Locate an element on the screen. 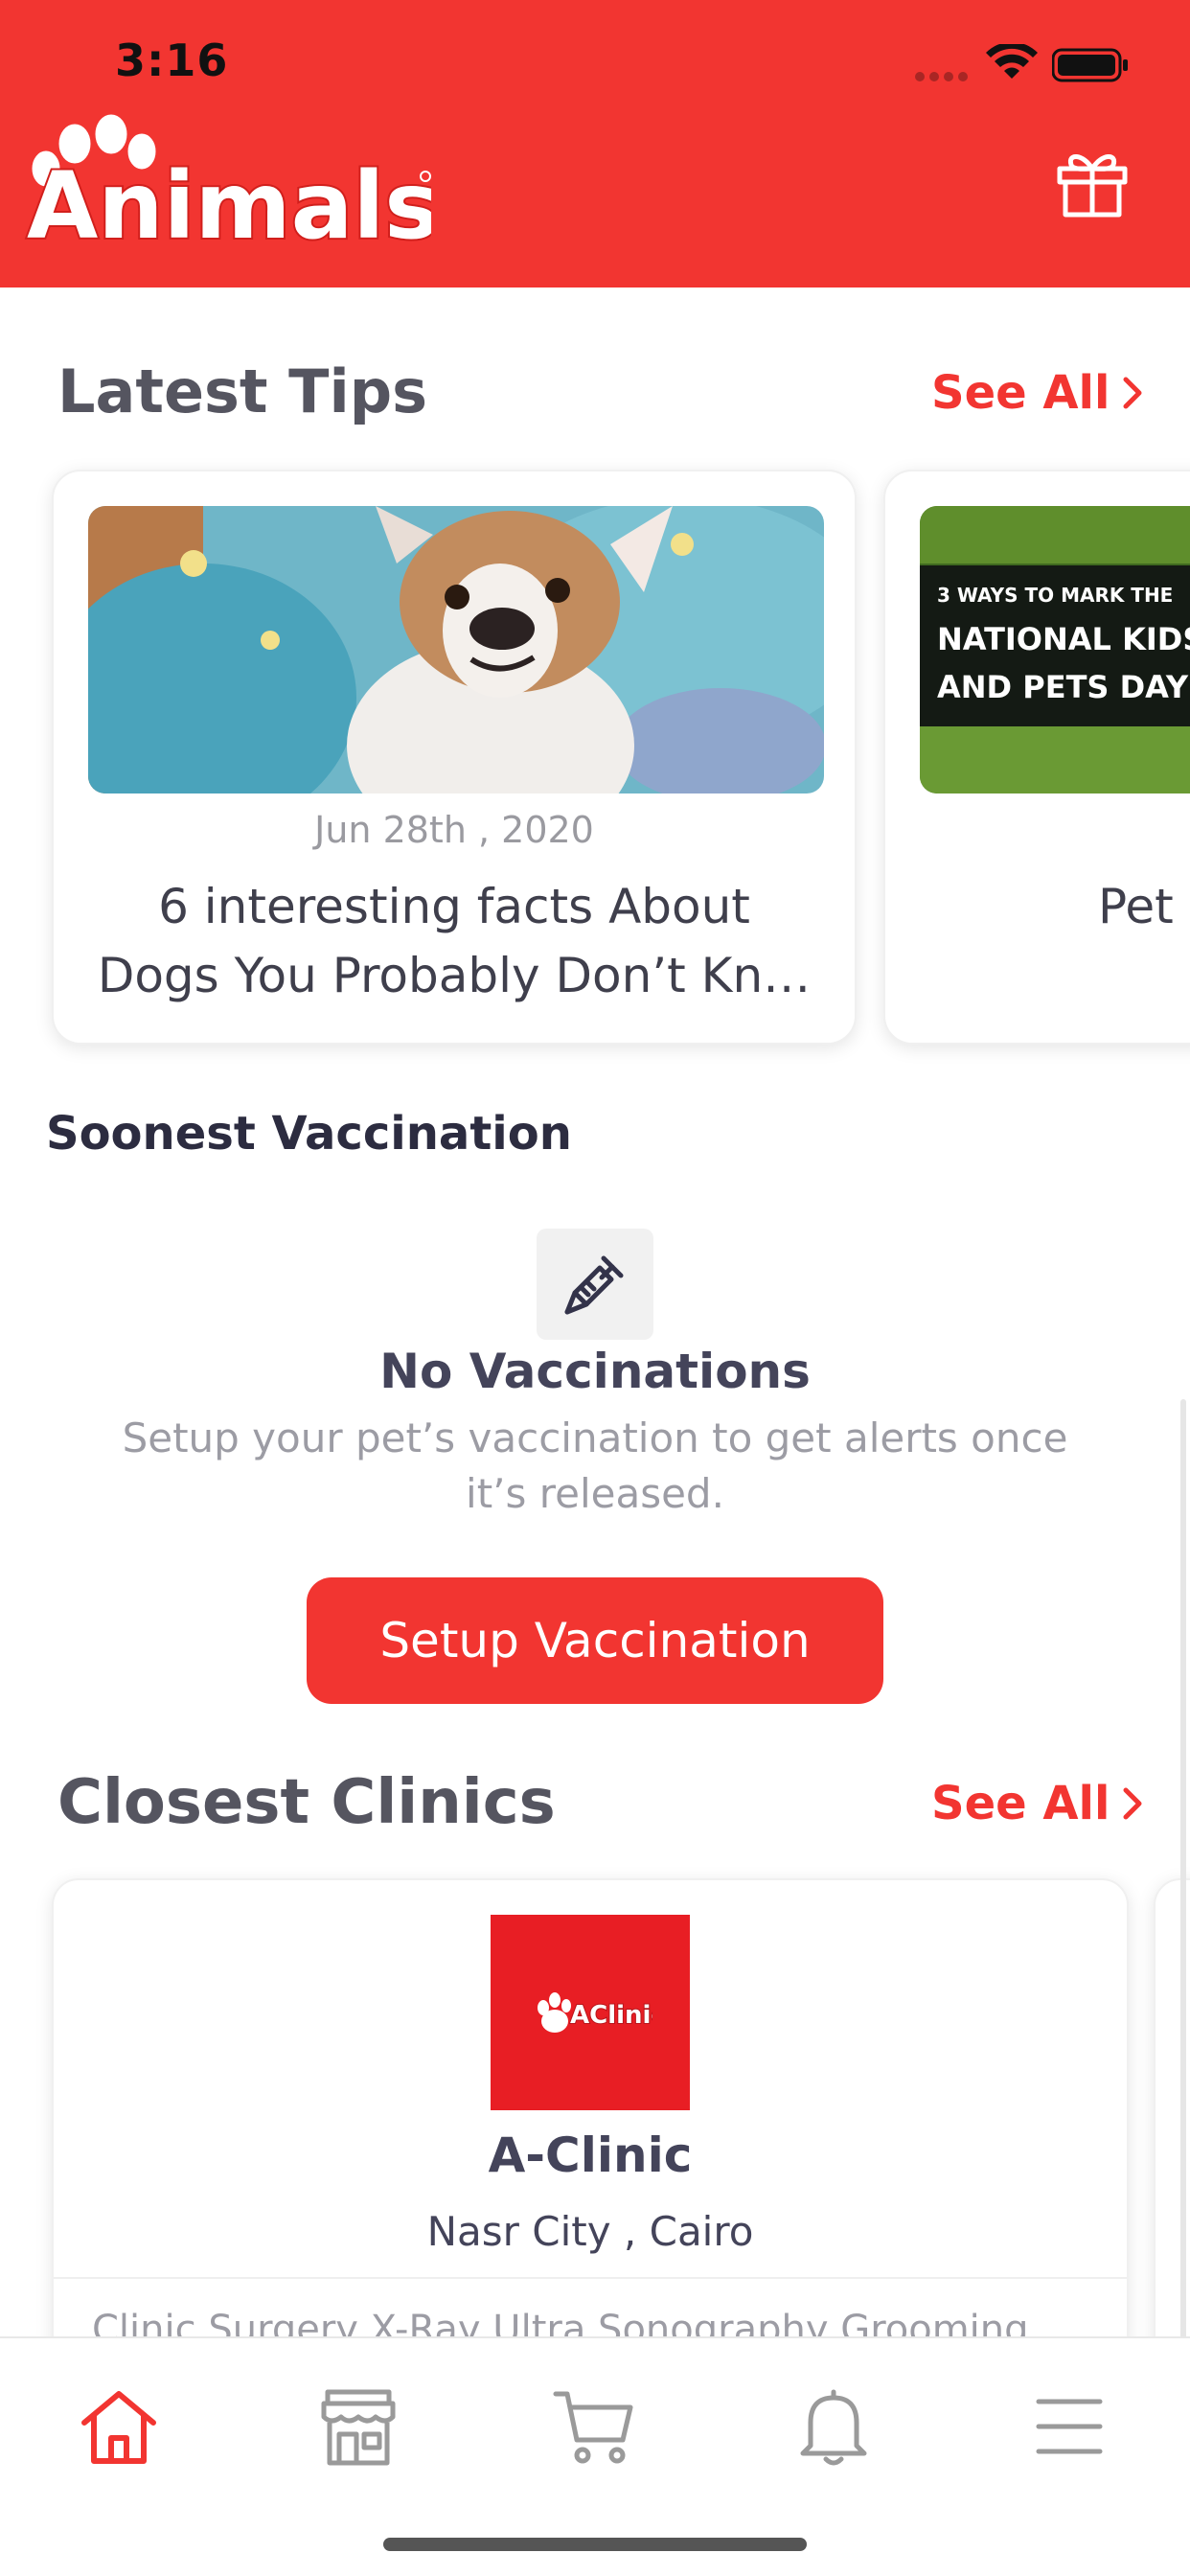 The width and height of the screenshot is (1190, 2576). menu-icon is located at coordinates (1070, 2426).